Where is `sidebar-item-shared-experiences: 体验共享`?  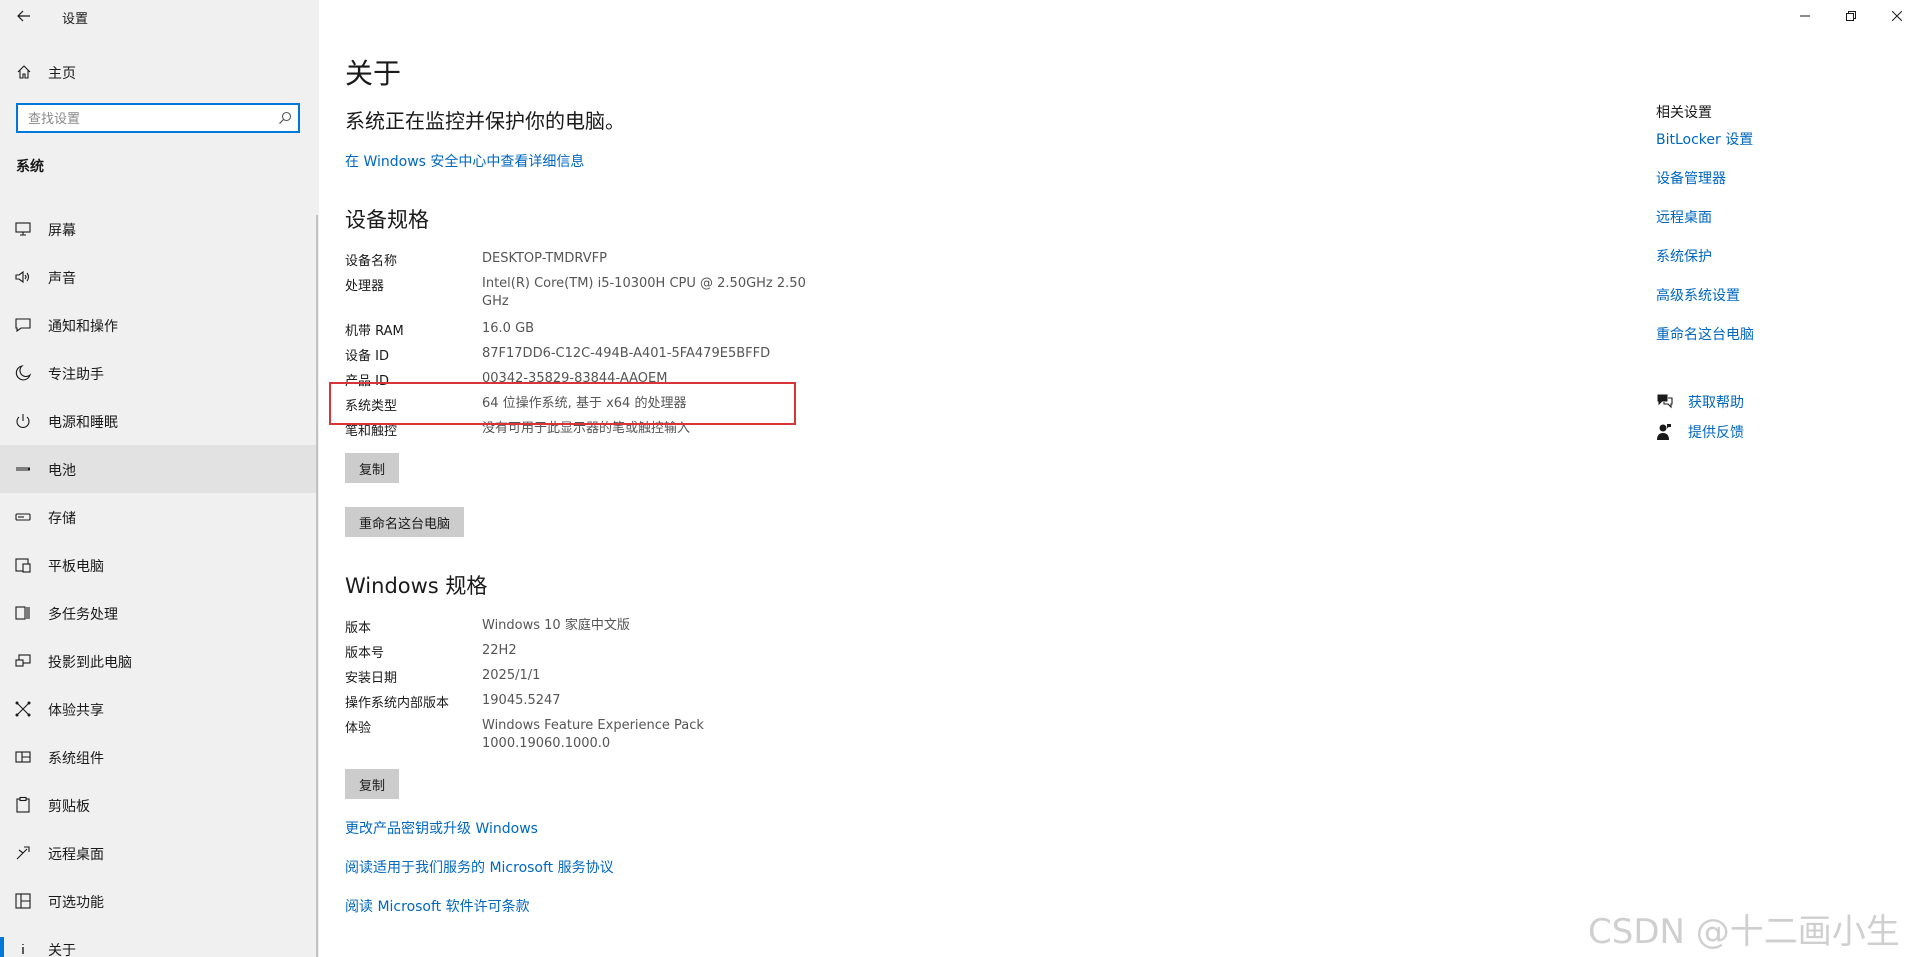
sidebar-item-shared-experiences: 体验共享 is located at coordinates (158, 709).